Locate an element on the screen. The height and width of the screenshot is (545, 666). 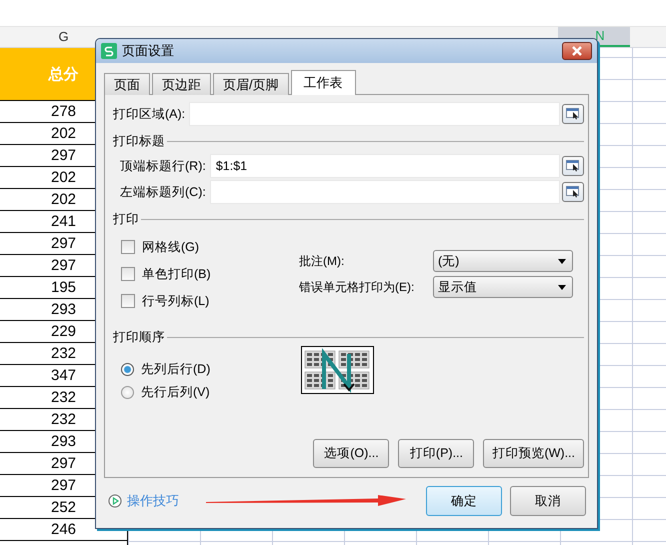
tab: 页眉/页脚 is located at coordinates (251, 84).